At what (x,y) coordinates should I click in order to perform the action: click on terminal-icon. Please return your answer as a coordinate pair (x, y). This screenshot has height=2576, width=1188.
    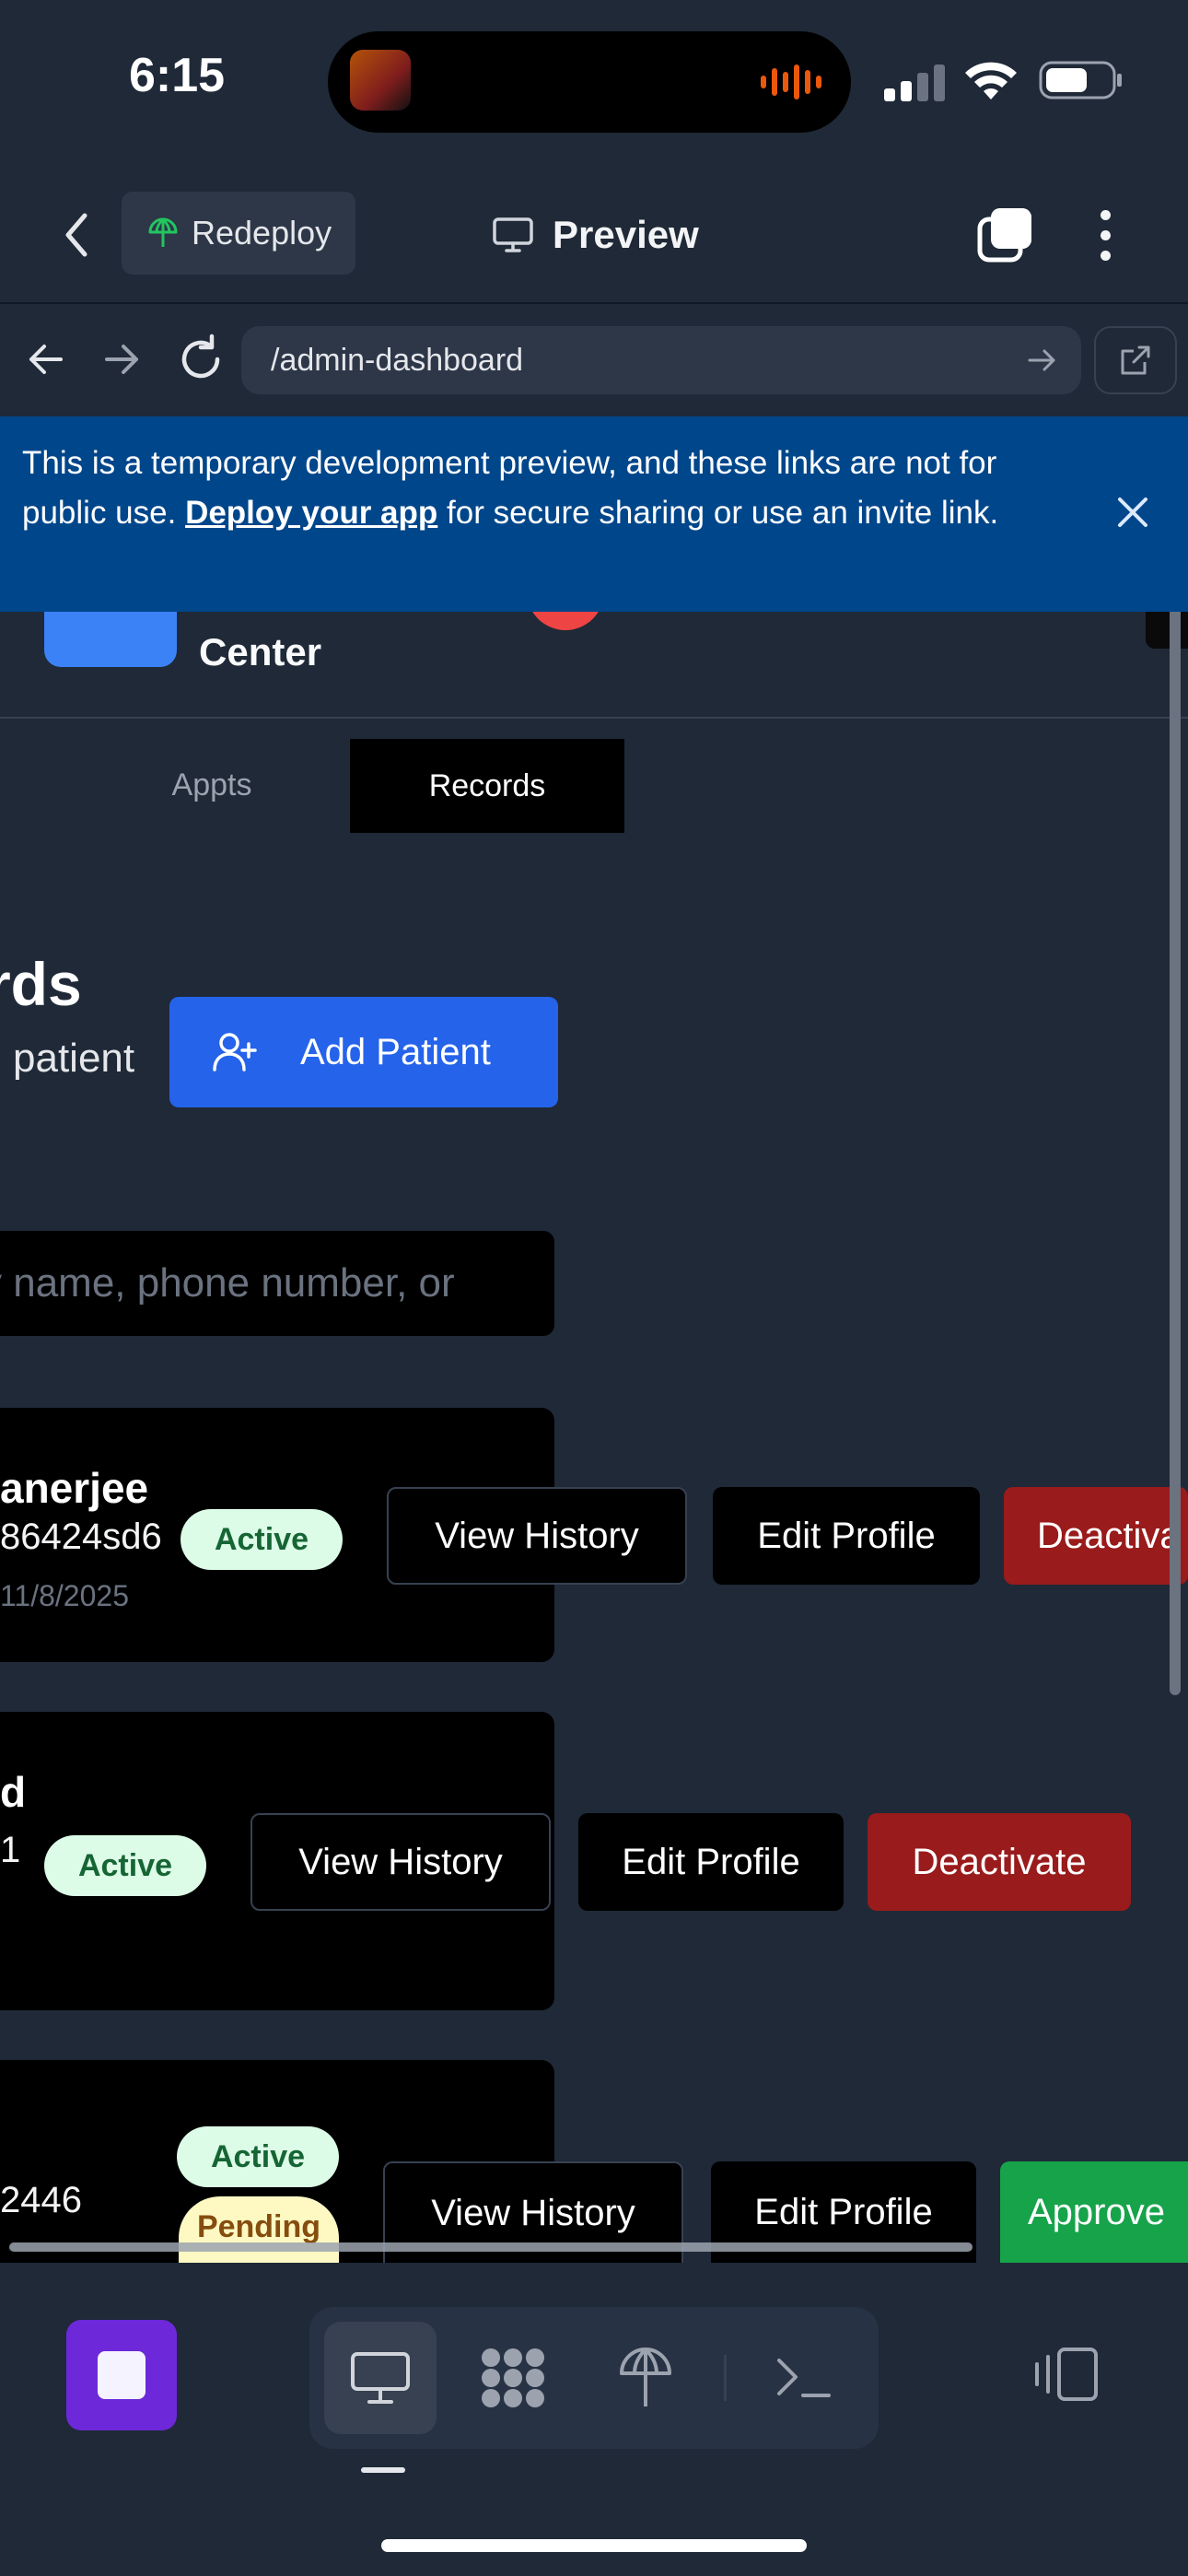
    Looking at the image, I should click on (804, 2378).